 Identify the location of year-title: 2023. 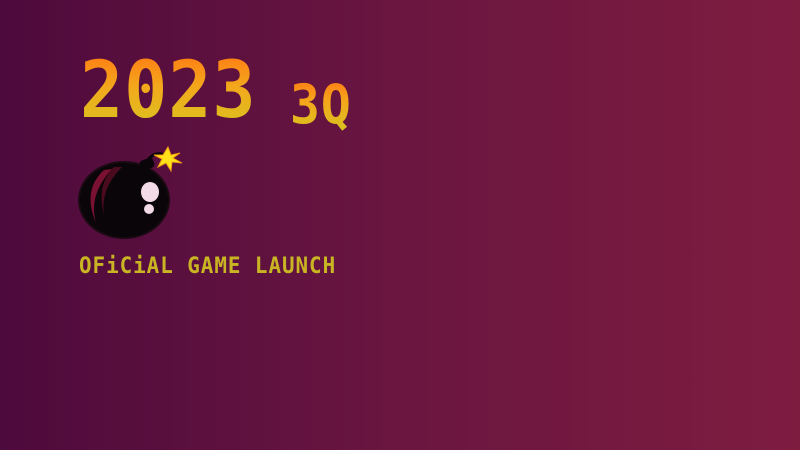
(168, 91).